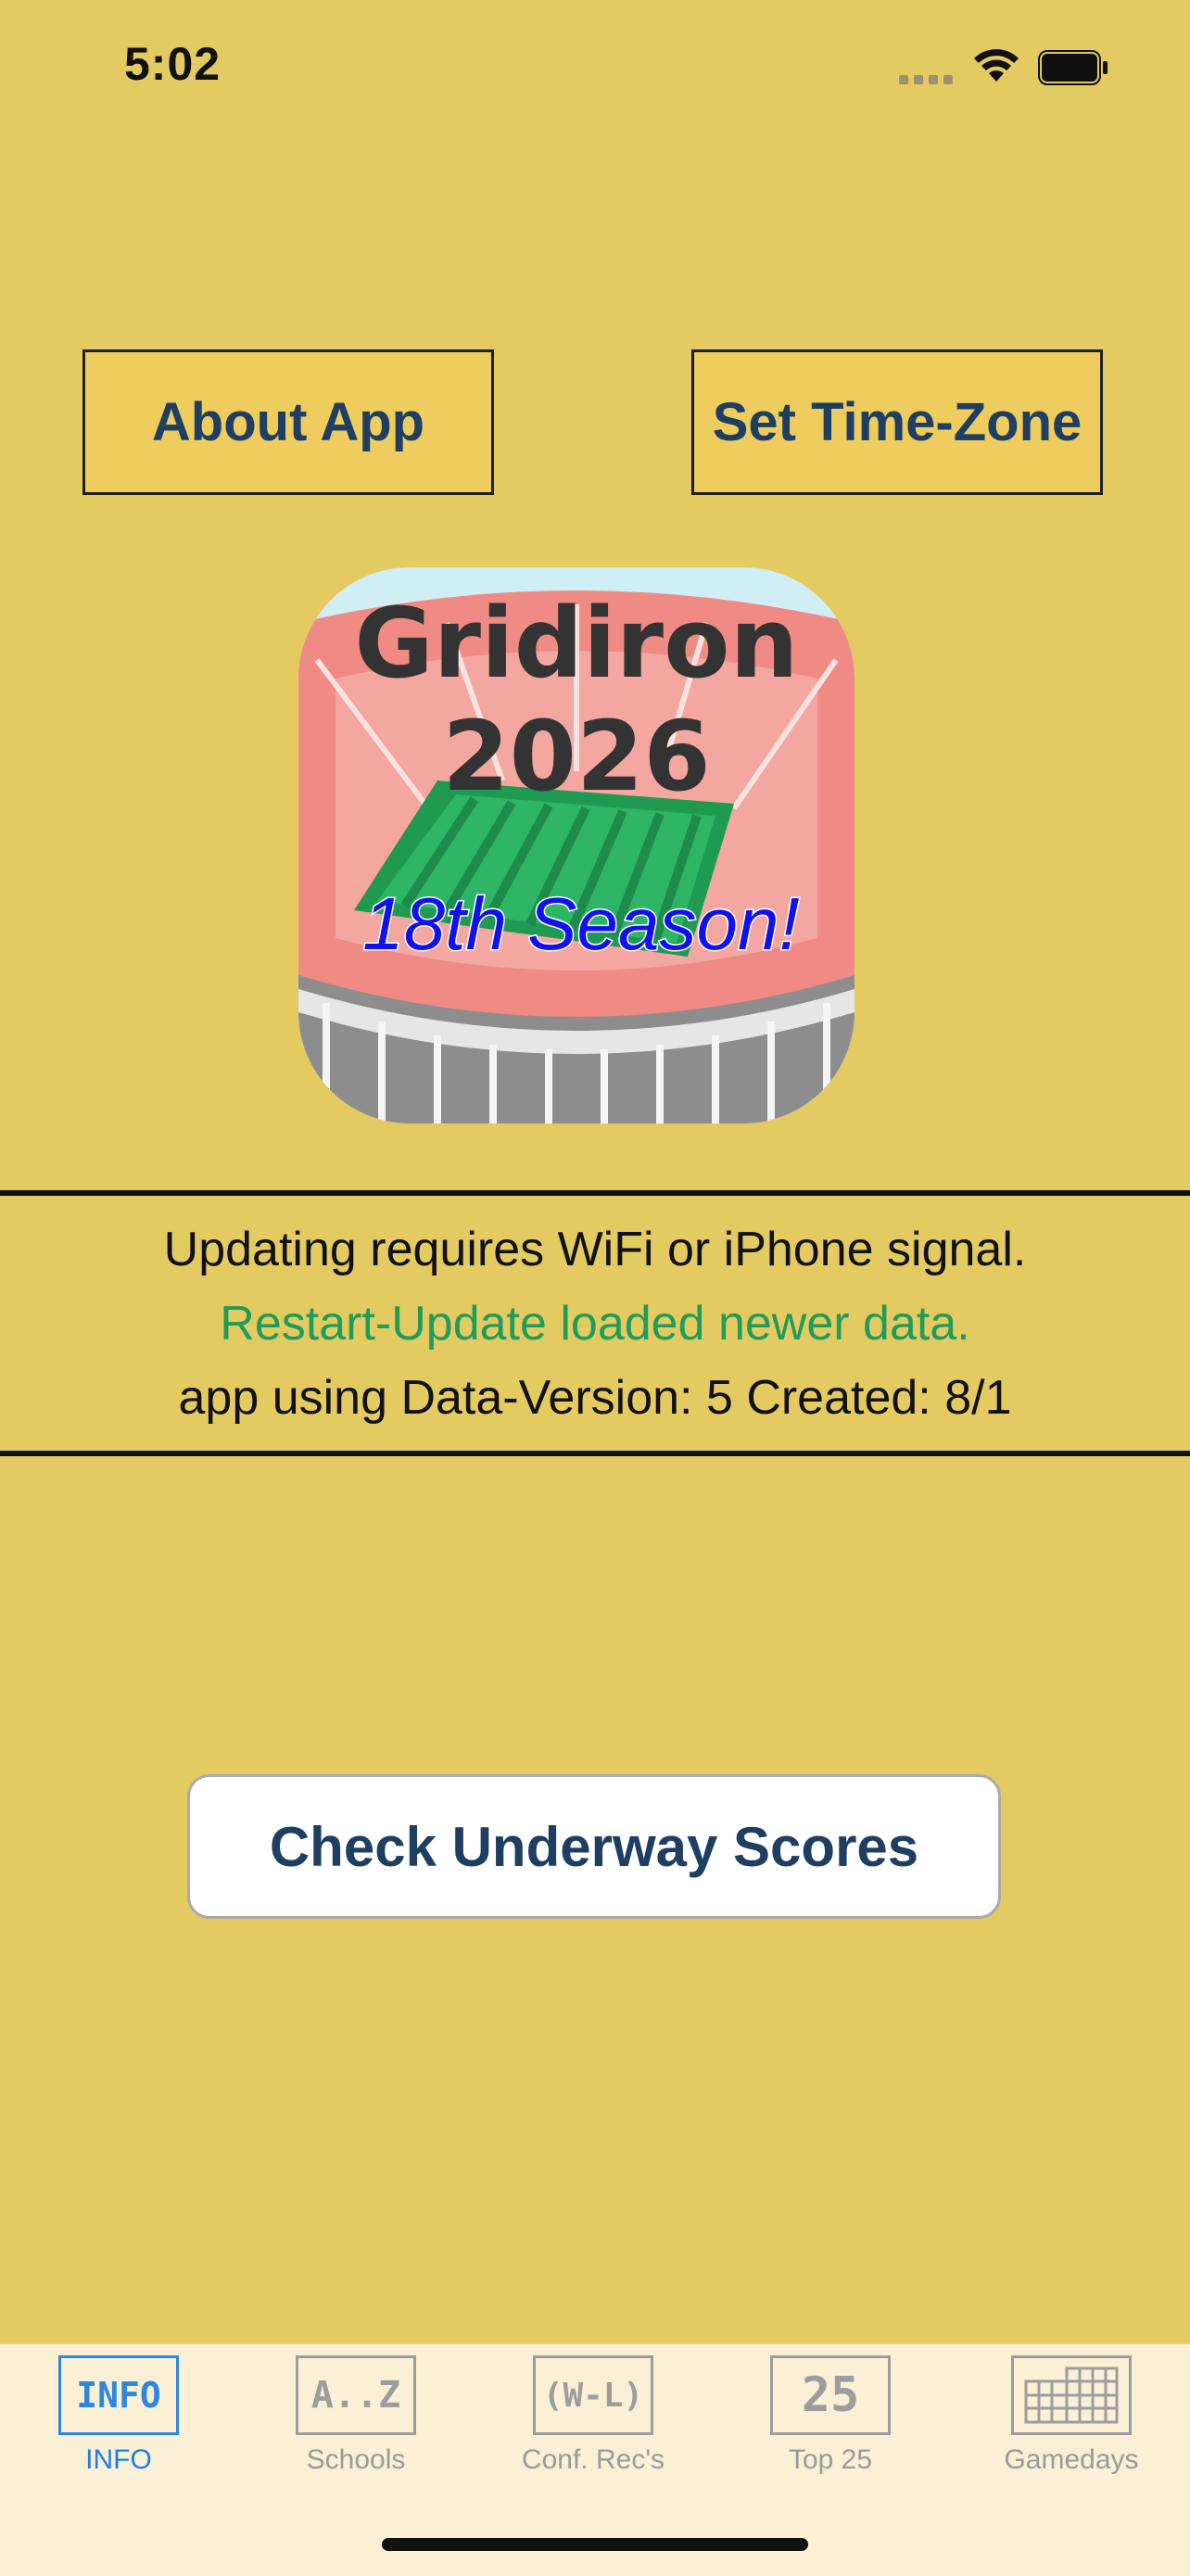 The width and height of the screenshot is (1190, 2576). I want to click on app-icon: Gridiron 2026 18th Season!, so click(576, 845).